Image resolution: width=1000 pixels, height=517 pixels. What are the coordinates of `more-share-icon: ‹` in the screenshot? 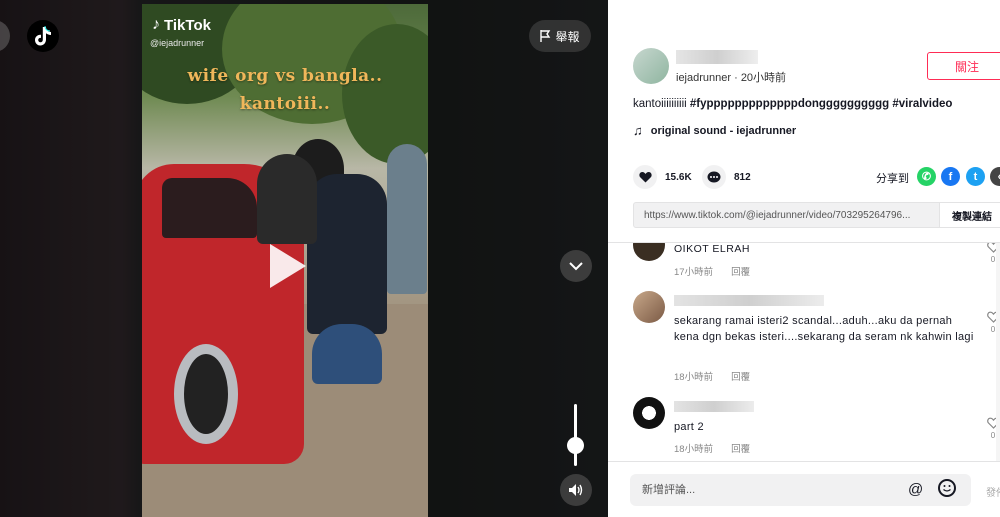 It's located at (995, 176).